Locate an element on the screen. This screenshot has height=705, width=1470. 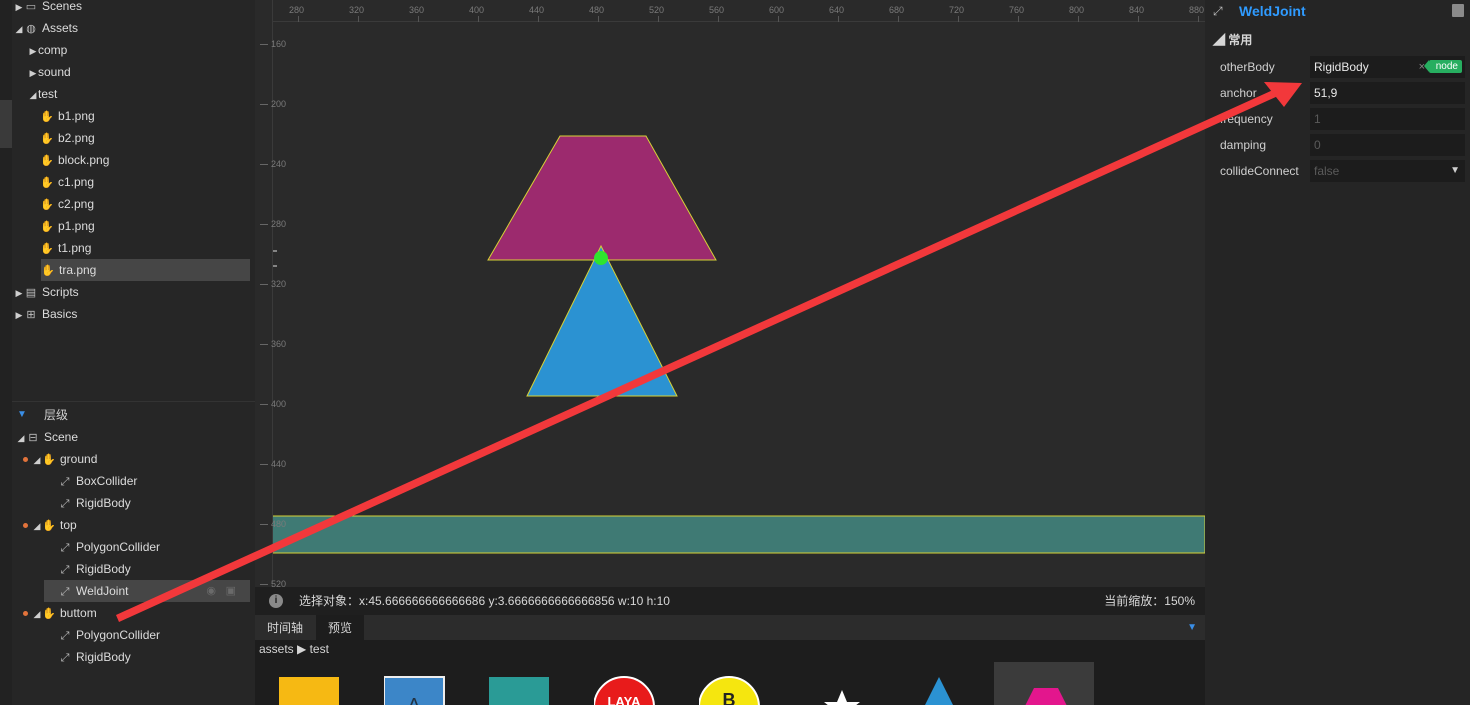
asset-item: ✋ p1.png is located at coordinates (67, 226).